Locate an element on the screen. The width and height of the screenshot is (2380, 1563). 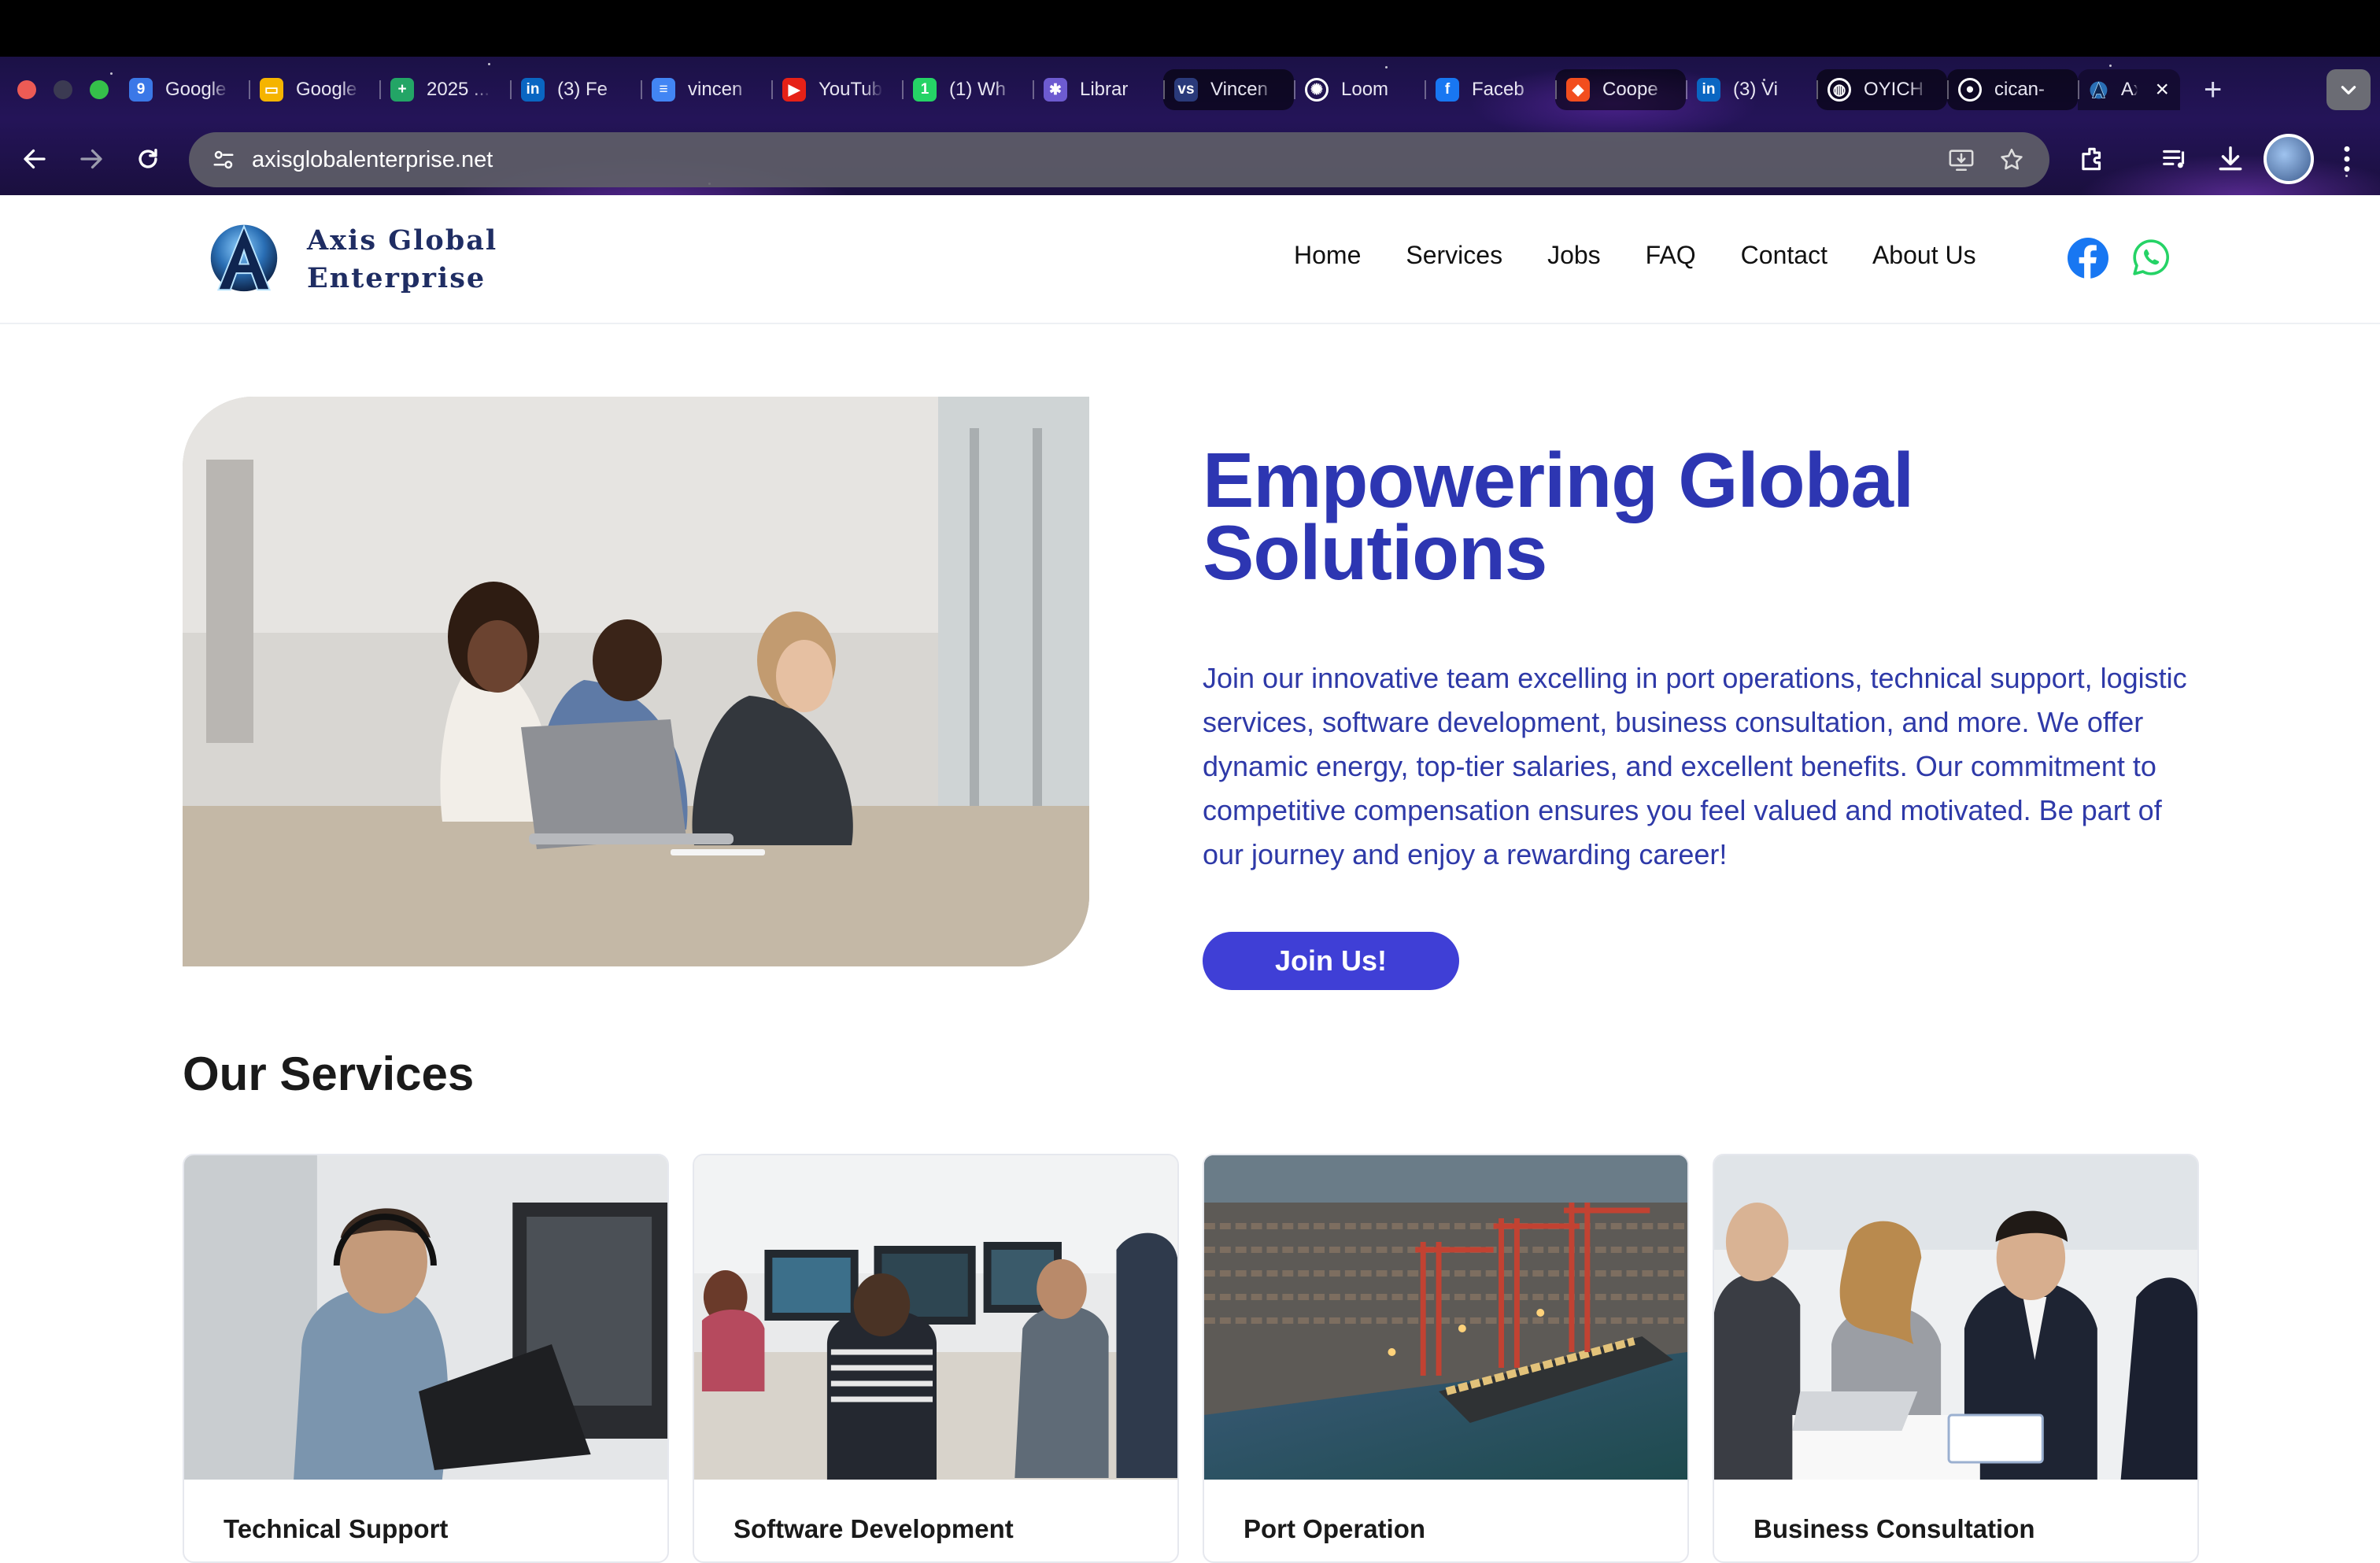
browser-tab: ≡ vincen is located at coordinates (706, 89).